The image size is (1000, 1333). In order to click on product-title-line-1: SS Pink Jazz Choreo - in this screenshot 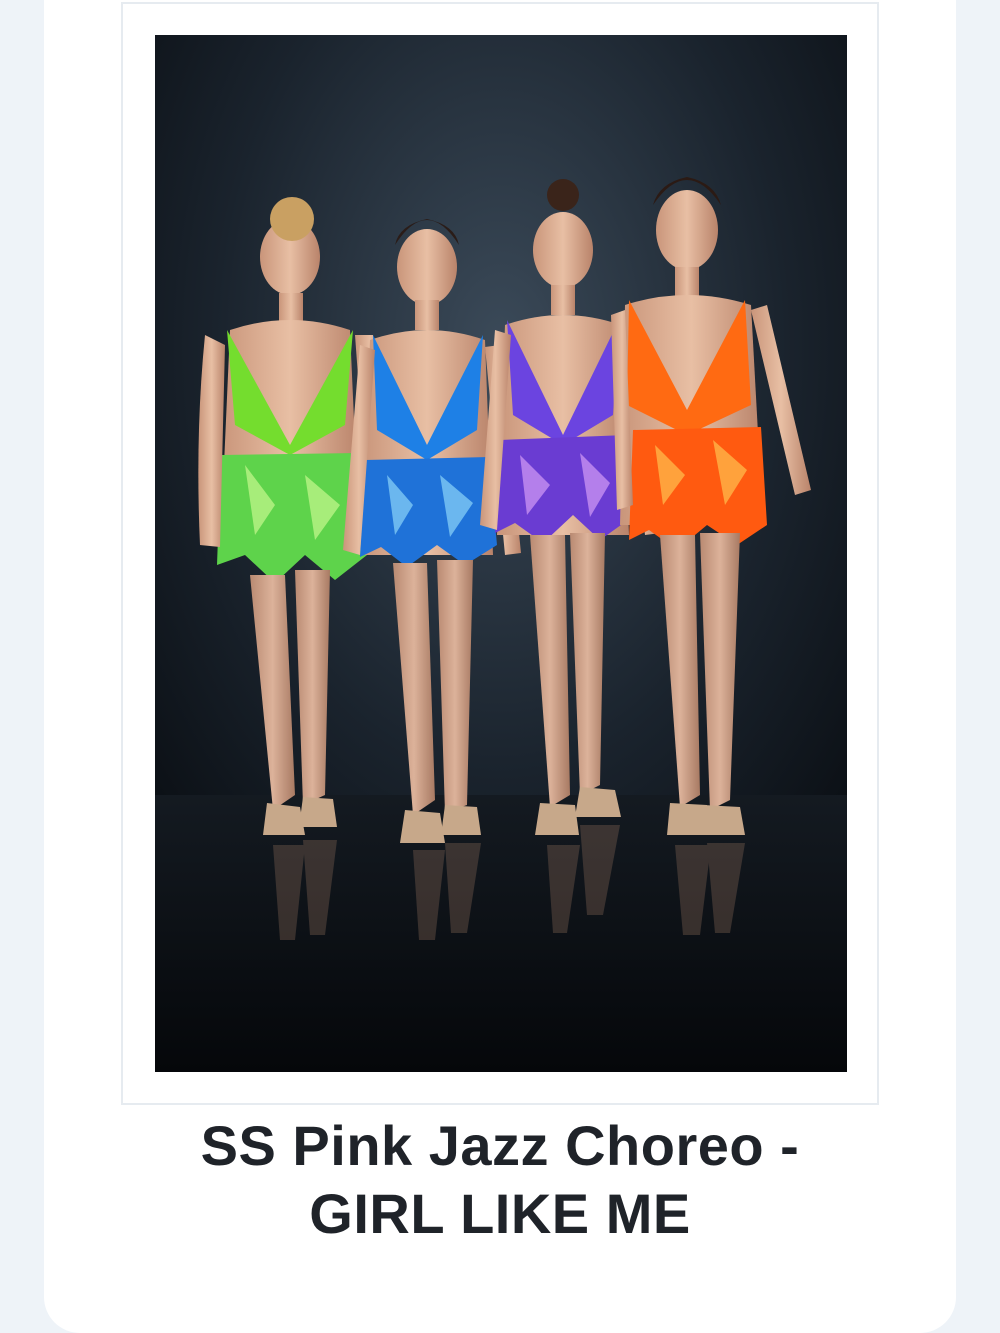, I will do `click(500, 1145)`.